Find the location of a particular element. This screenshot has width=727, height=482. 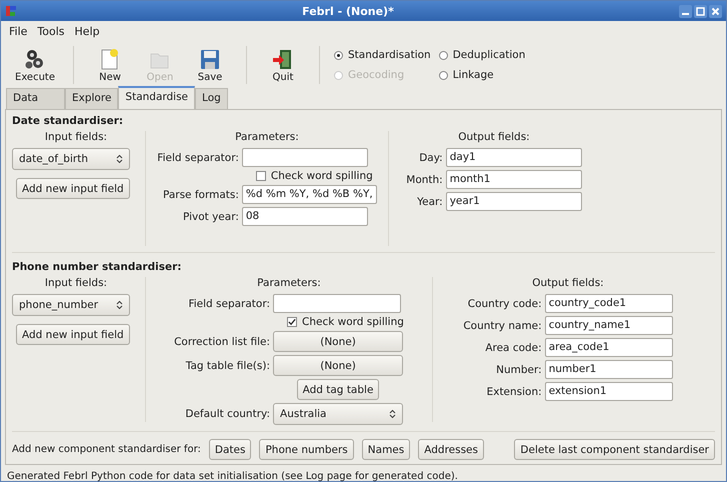

input-field: country_name1 is located at coordinates (608, 325).